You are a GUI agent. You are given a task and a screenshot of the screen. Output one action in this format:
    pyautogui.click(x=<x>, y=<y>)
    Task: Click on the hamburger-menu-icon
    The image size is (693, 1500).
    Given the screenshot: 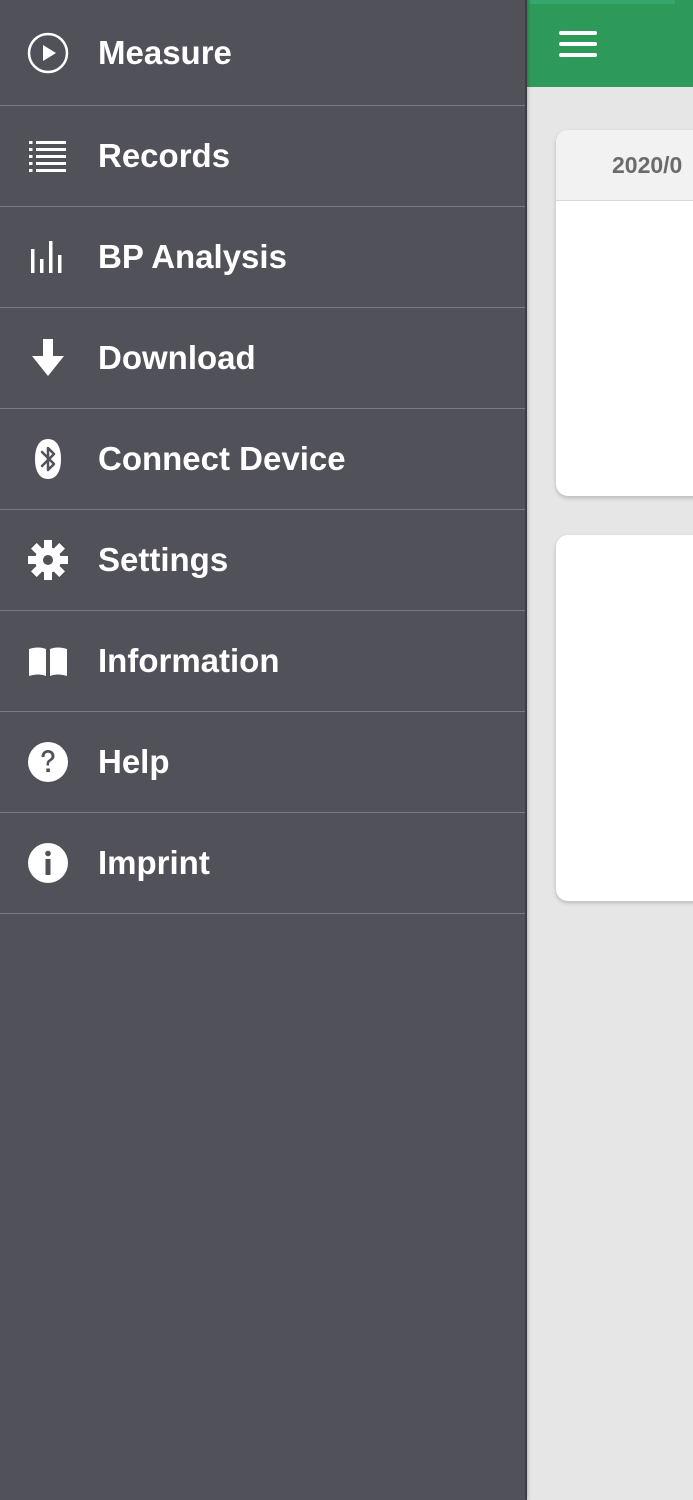 What is the action you would take?
    pyautogui.click(x=578, y=44)
    